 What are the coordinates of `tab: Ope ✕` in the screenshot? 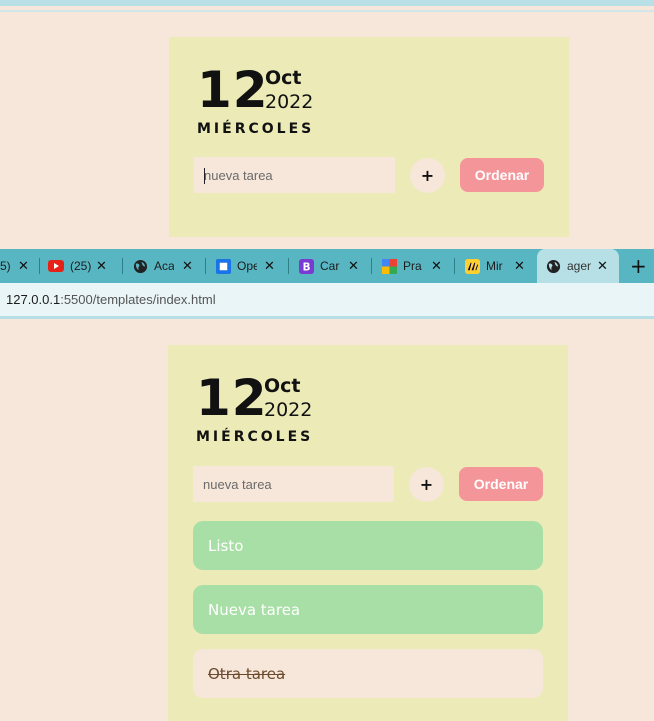 It's located at (251, 266).